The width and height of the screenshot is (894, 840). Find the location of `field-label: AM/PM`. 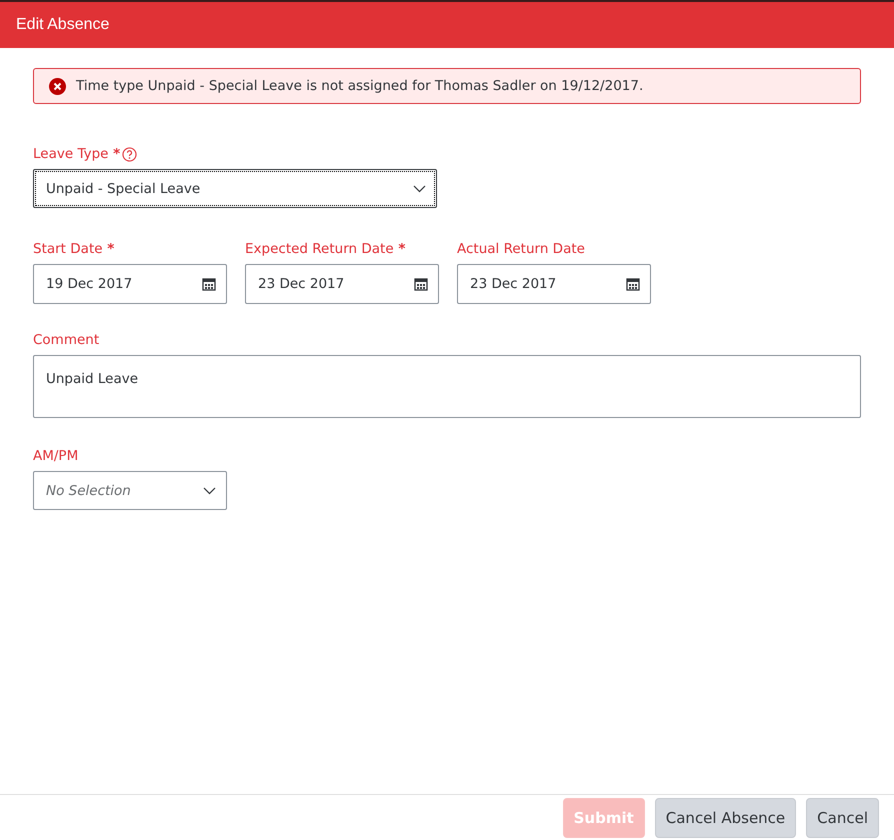

field-label: AM/PM is located at coordinates (55, 456).